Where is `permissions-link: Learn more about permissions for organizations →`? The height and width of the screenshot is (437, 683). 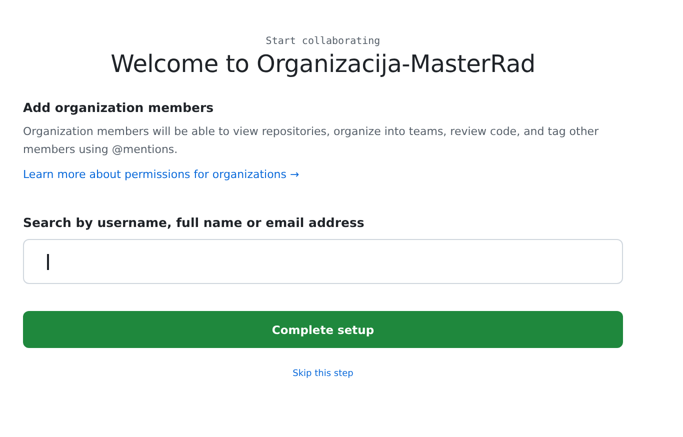
permissions-link: Learn more about permissions for organizations → is located at coordinates (161, 174).